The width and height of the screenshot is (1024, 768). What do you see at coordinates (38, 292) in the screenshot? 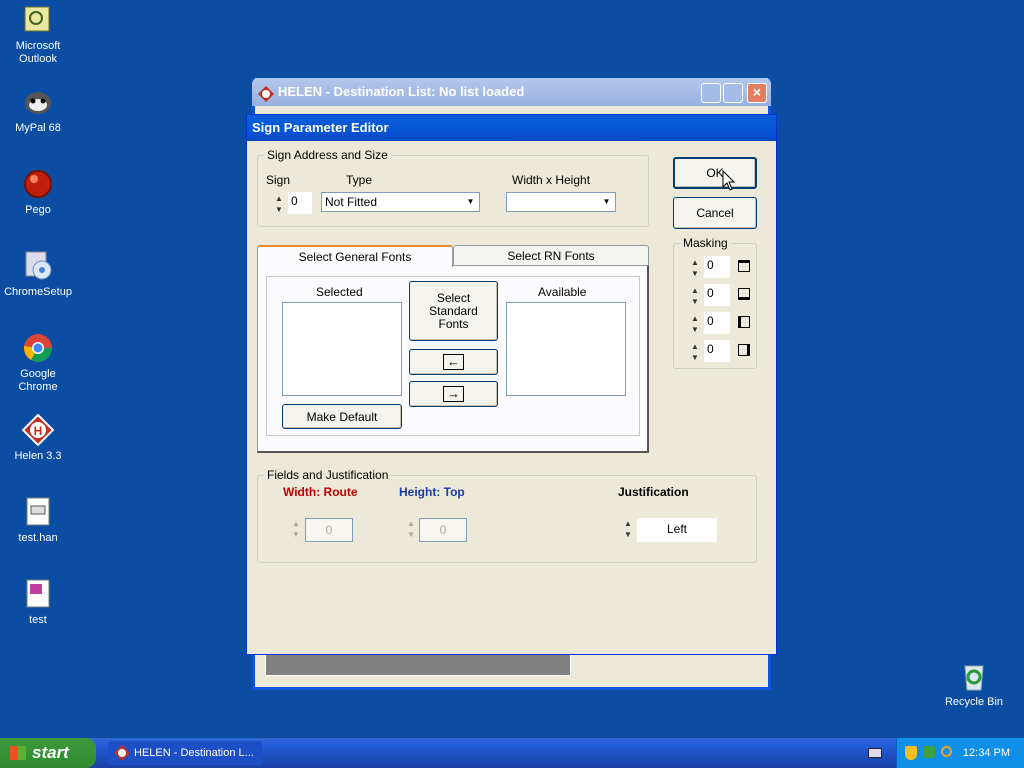
I see `desktop-icon-label: ChromeSetup` at bounding box center [38, 292].